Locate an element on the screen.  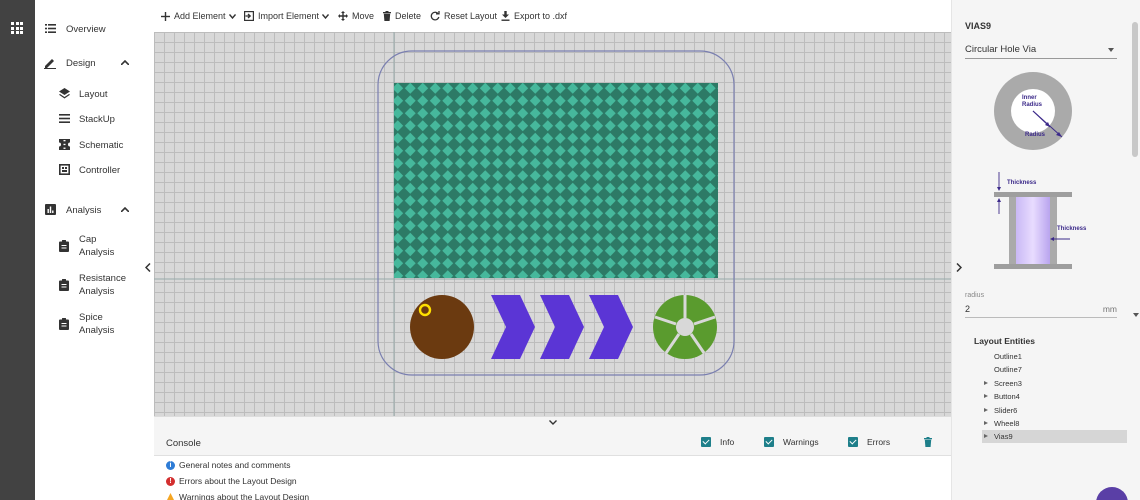
sidebar-item-label: Resistance is located at coordinates (102, 278).